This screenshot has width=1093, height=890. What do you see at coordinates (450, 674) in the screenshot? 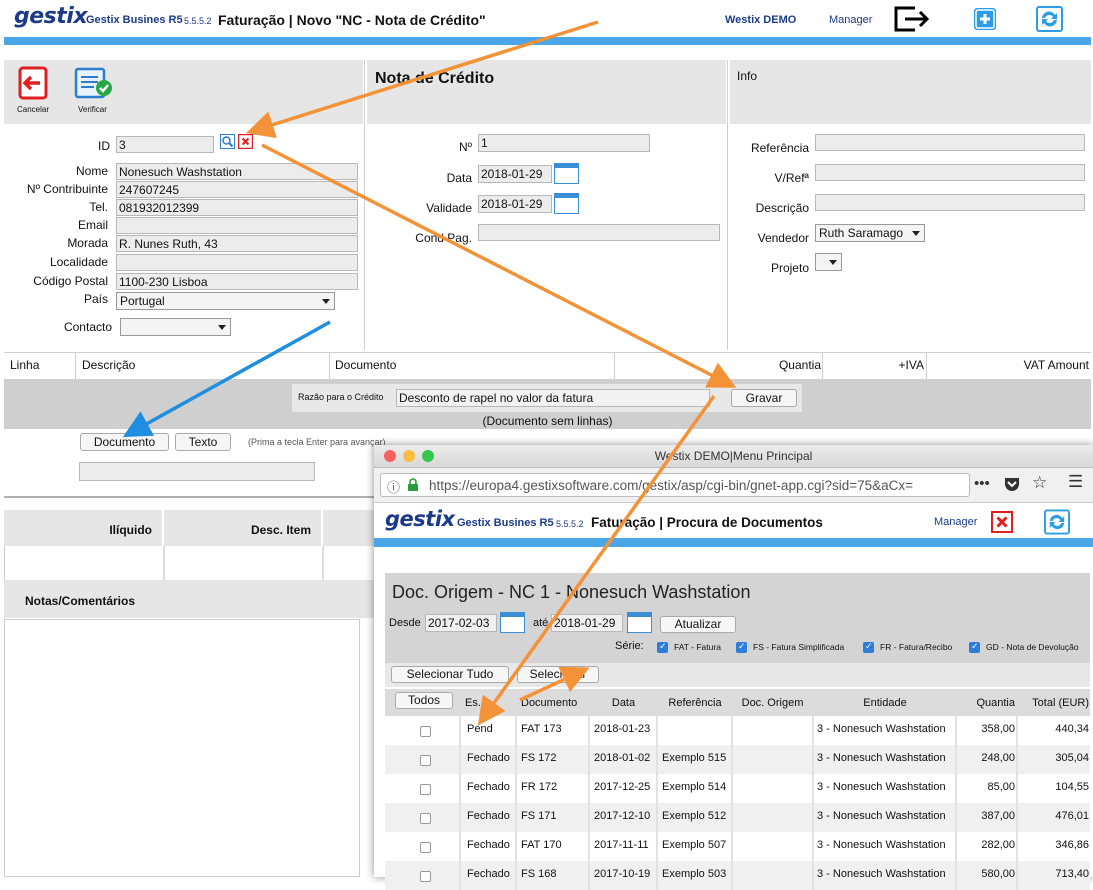
I see `select-all-button: Selecionar Tudo` at bounding box center [450, 674].